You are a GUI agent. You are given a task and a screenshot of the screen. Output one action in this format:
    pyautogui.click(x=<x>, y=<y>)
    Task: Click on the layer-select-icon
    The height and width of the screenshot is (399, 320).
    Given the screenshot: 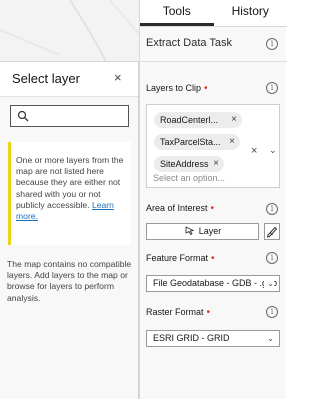 What is the action you would take?
    pyautogui.click(x=189, y=230)
    